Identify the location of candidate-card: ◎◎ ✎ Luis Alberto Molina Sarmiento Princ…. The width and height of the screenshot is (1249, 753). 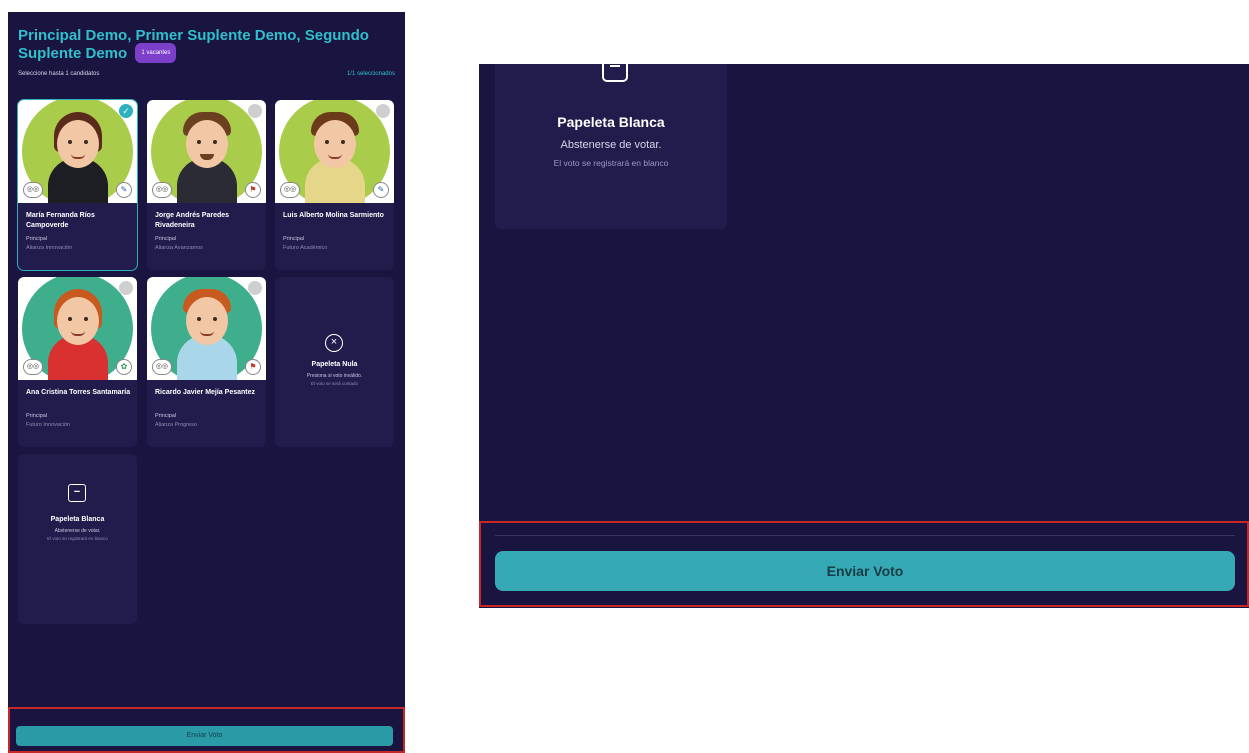
(334, 185).